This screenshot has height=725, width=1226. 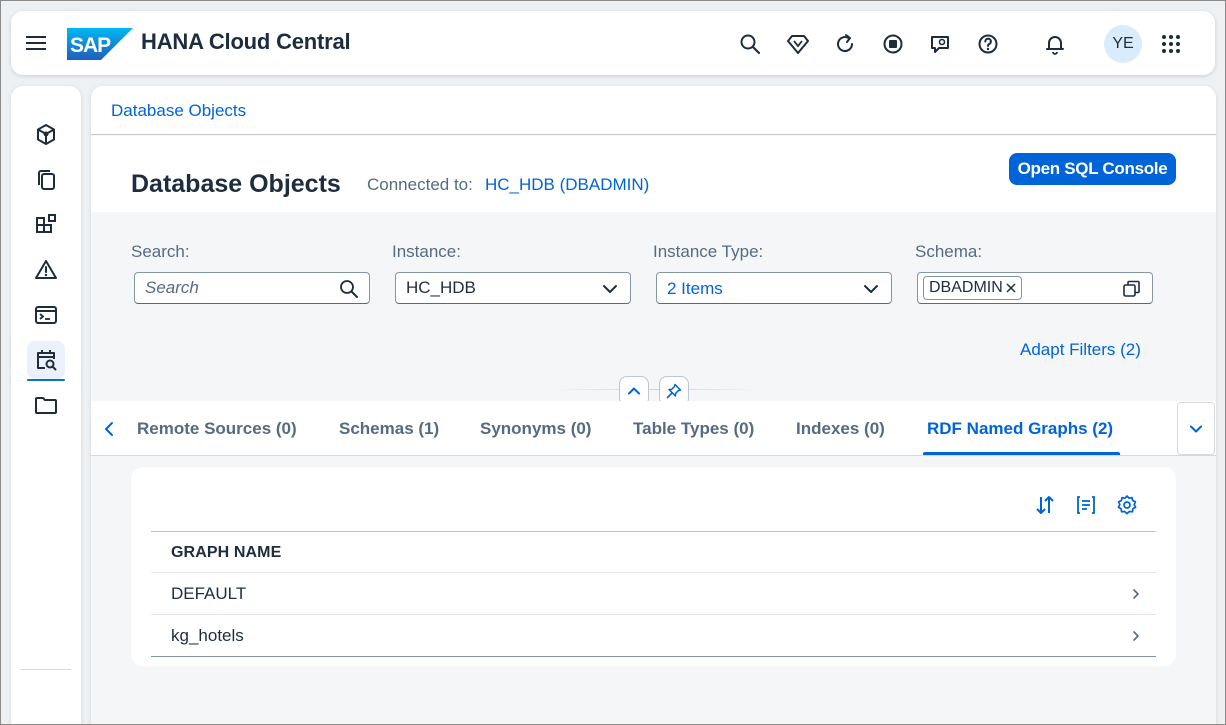 What do you see at coordinates (46, 361) in the screenshot?
I see `calendar-search-icon` at bounding box center [46, 361].